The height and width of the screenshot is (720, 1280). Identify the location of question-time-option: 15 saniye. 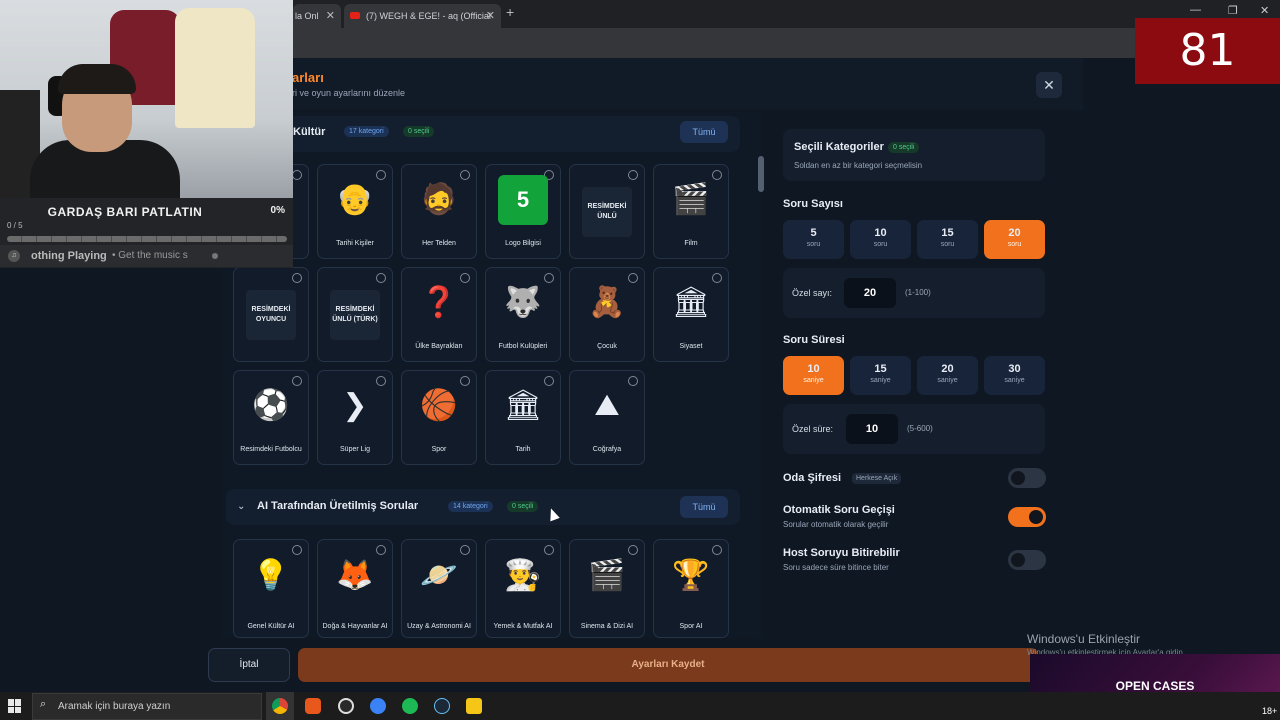
(880, 375).